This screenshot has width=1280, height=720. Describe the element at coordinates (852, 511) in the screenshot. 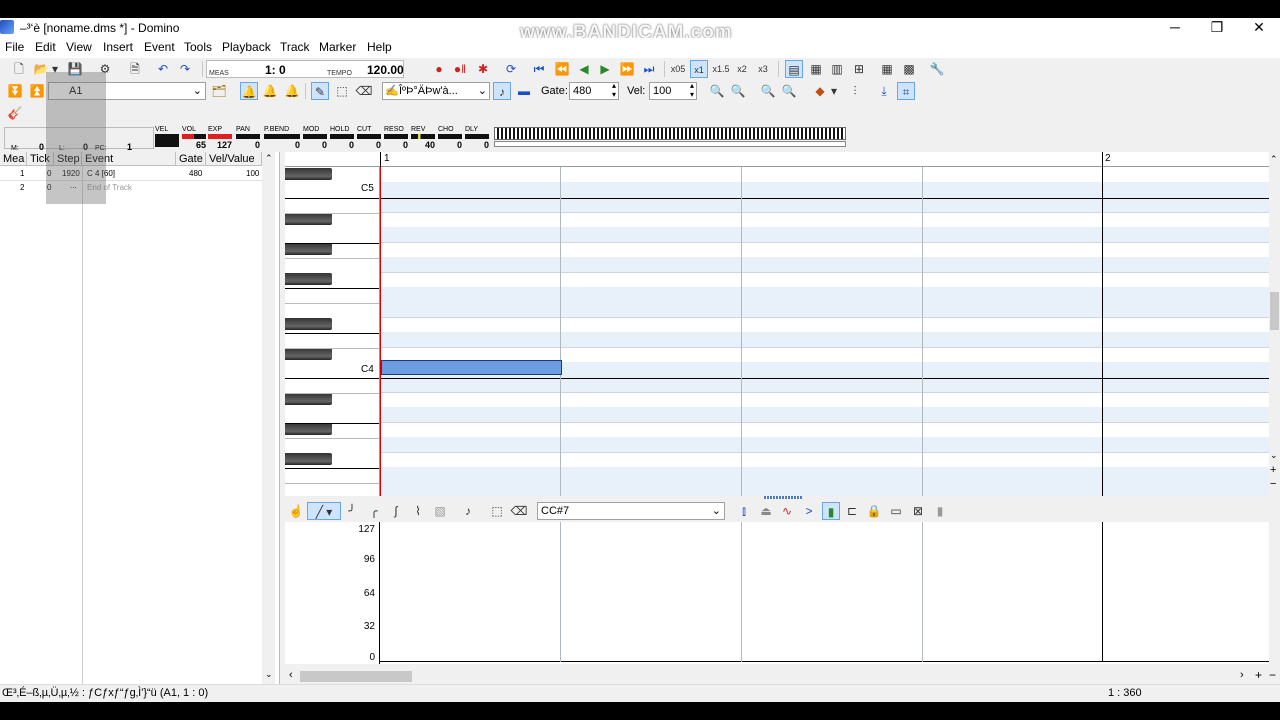

I see `pen-grid-icon: ⊏` at that location.